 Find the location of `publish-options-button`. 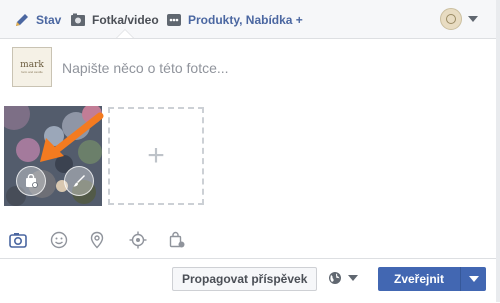

publish-options-button is located at coordinates (473, 279).